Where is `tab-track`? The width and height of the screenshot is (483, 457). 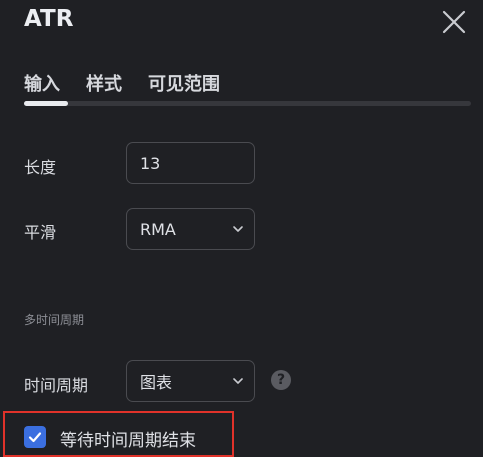
tab-track is located at coordinates (247, 103).